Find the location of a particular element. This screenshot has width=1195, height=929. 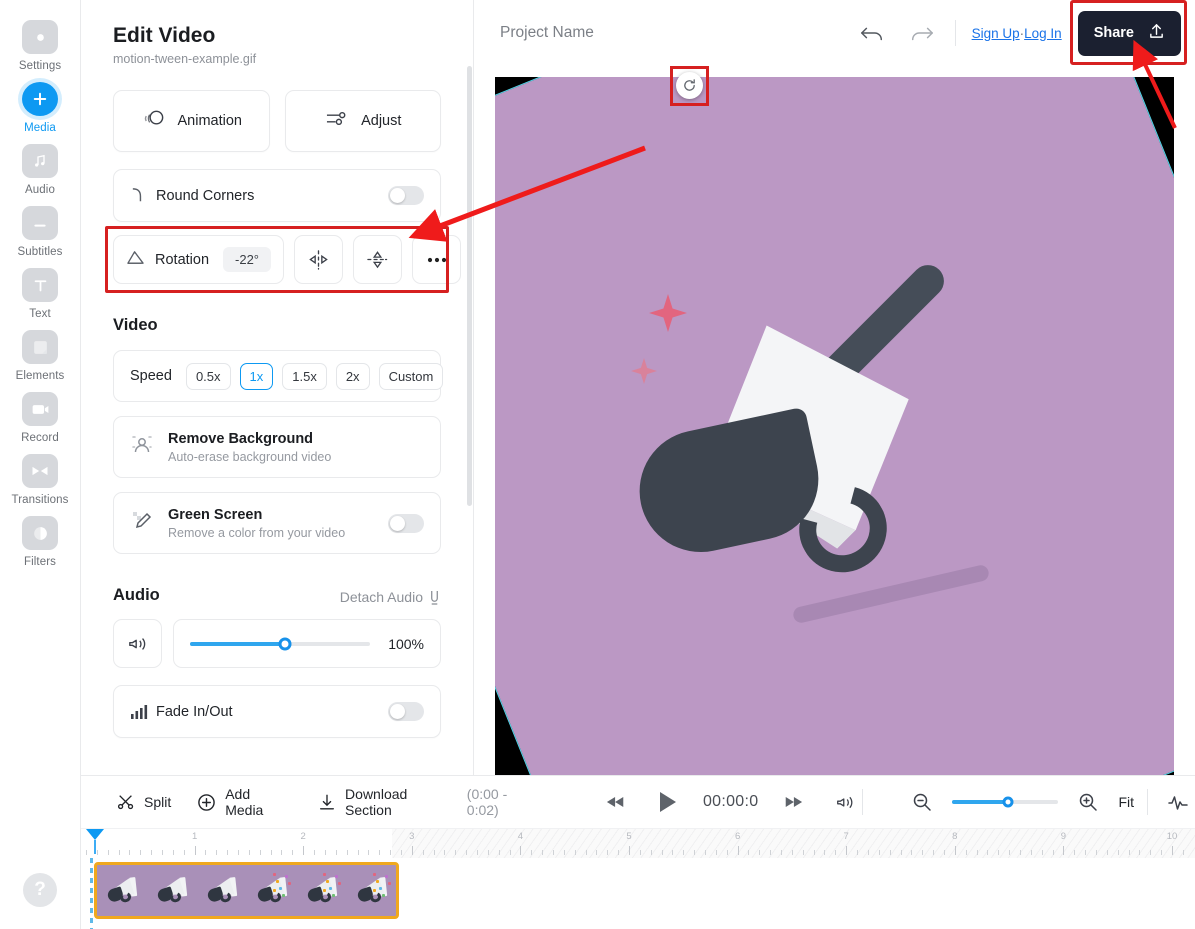

clip-thumbnail is located at coordinates (272, 890).